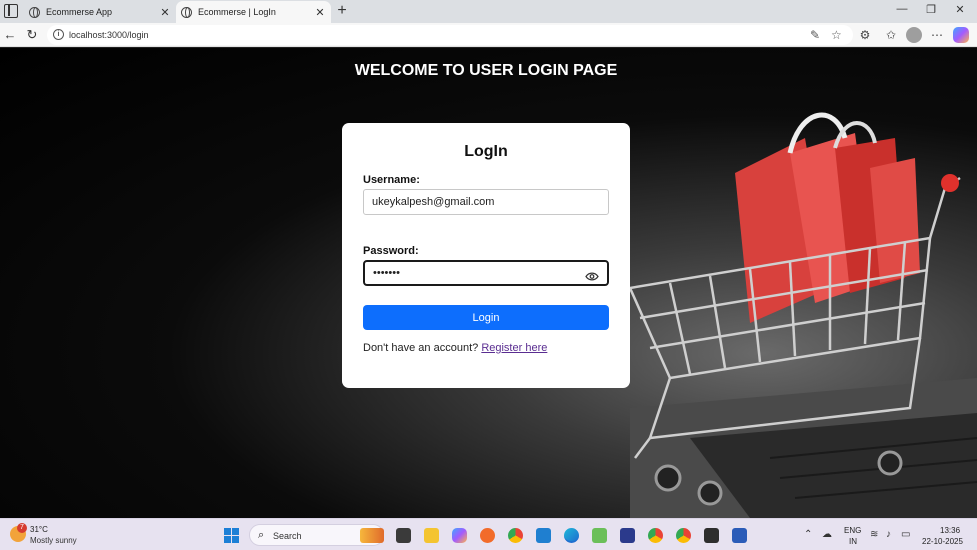 Image resolution: width=977 pixels, height=550 pixels. What do you see at coordinates (32, 35) in the screenshot?
I see `refresh-icon: ↻` at bounding box center [32, 35].